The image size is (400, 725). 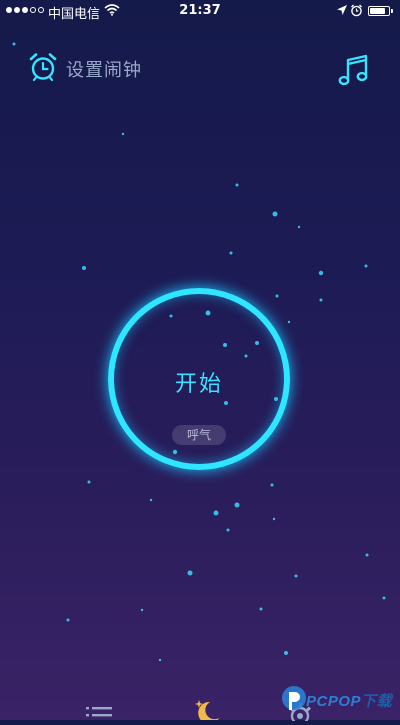 I want to click on music-button, so click(x=356, y=72).